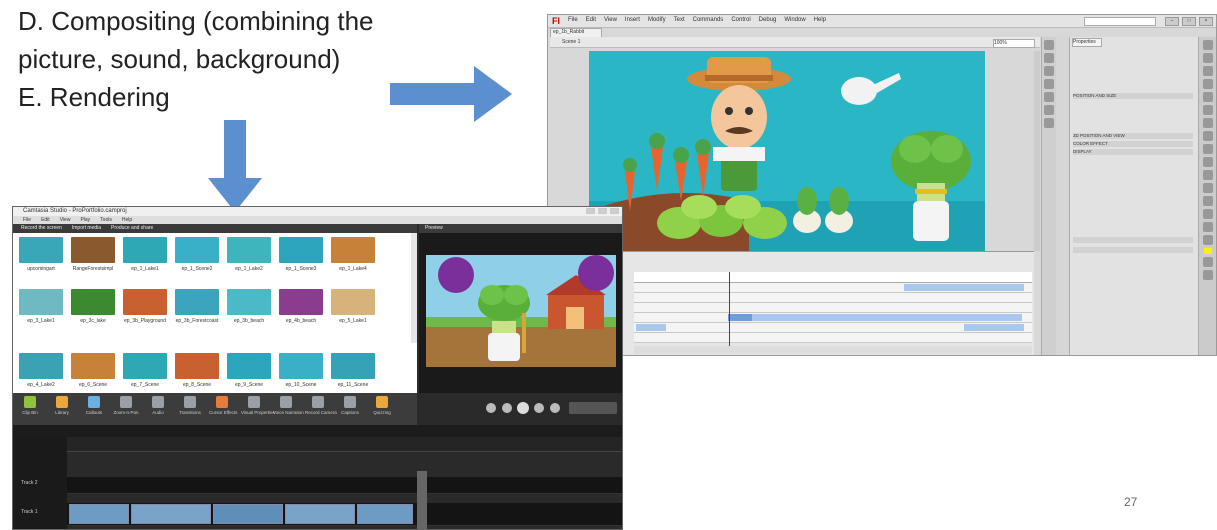 The image size is (1217, 530). What do you see at coordinates (190, 405) in the screenshot?
I see `transitions-button: Transitions` at bounding box center [190, 405].